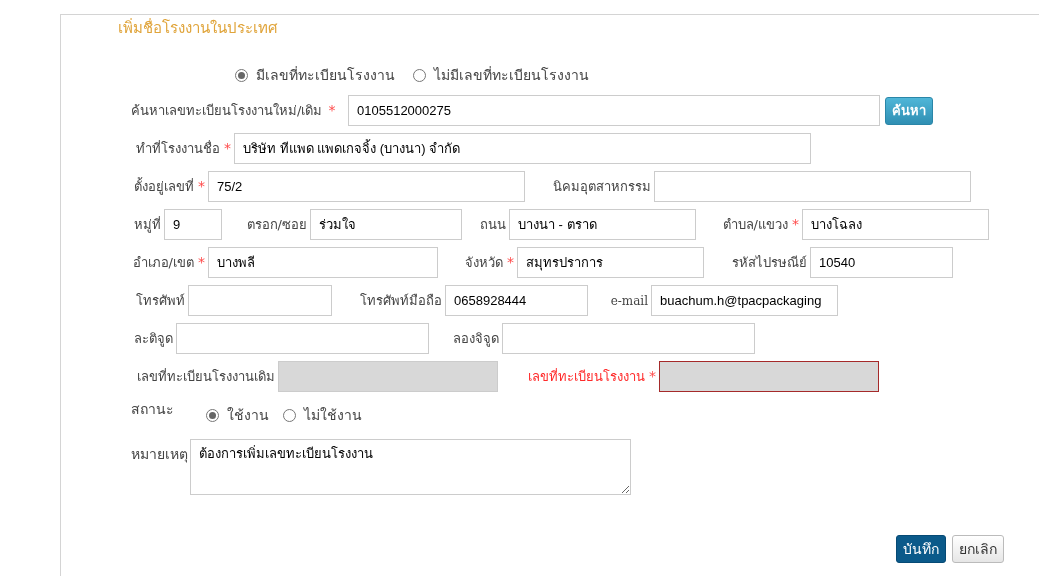 Image resolution: width=1039 pixels, height=576 pixels. I want to click on field-label: จังหวัด, so click(484, 262).